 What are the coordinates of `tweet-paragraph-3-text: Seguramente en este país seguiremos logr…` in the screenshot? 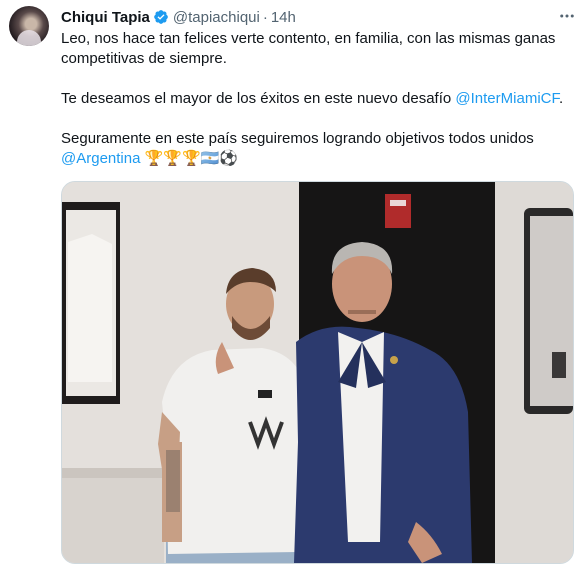 It's located at (297, 138).